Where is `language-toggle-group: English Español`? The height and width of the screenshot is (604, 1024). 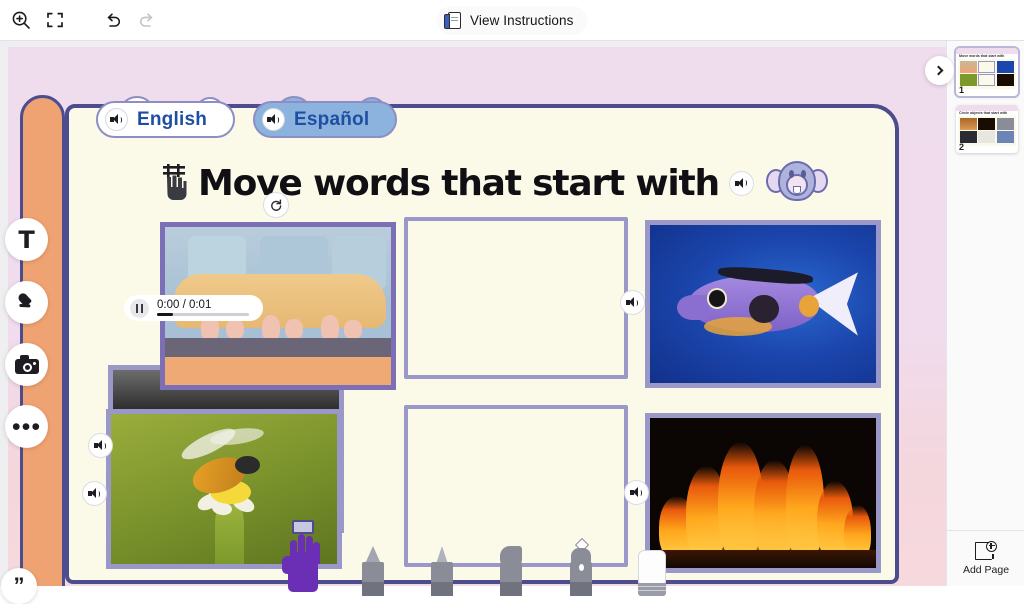
language-toggle-group: English Español is located at coordinates (247, 117).